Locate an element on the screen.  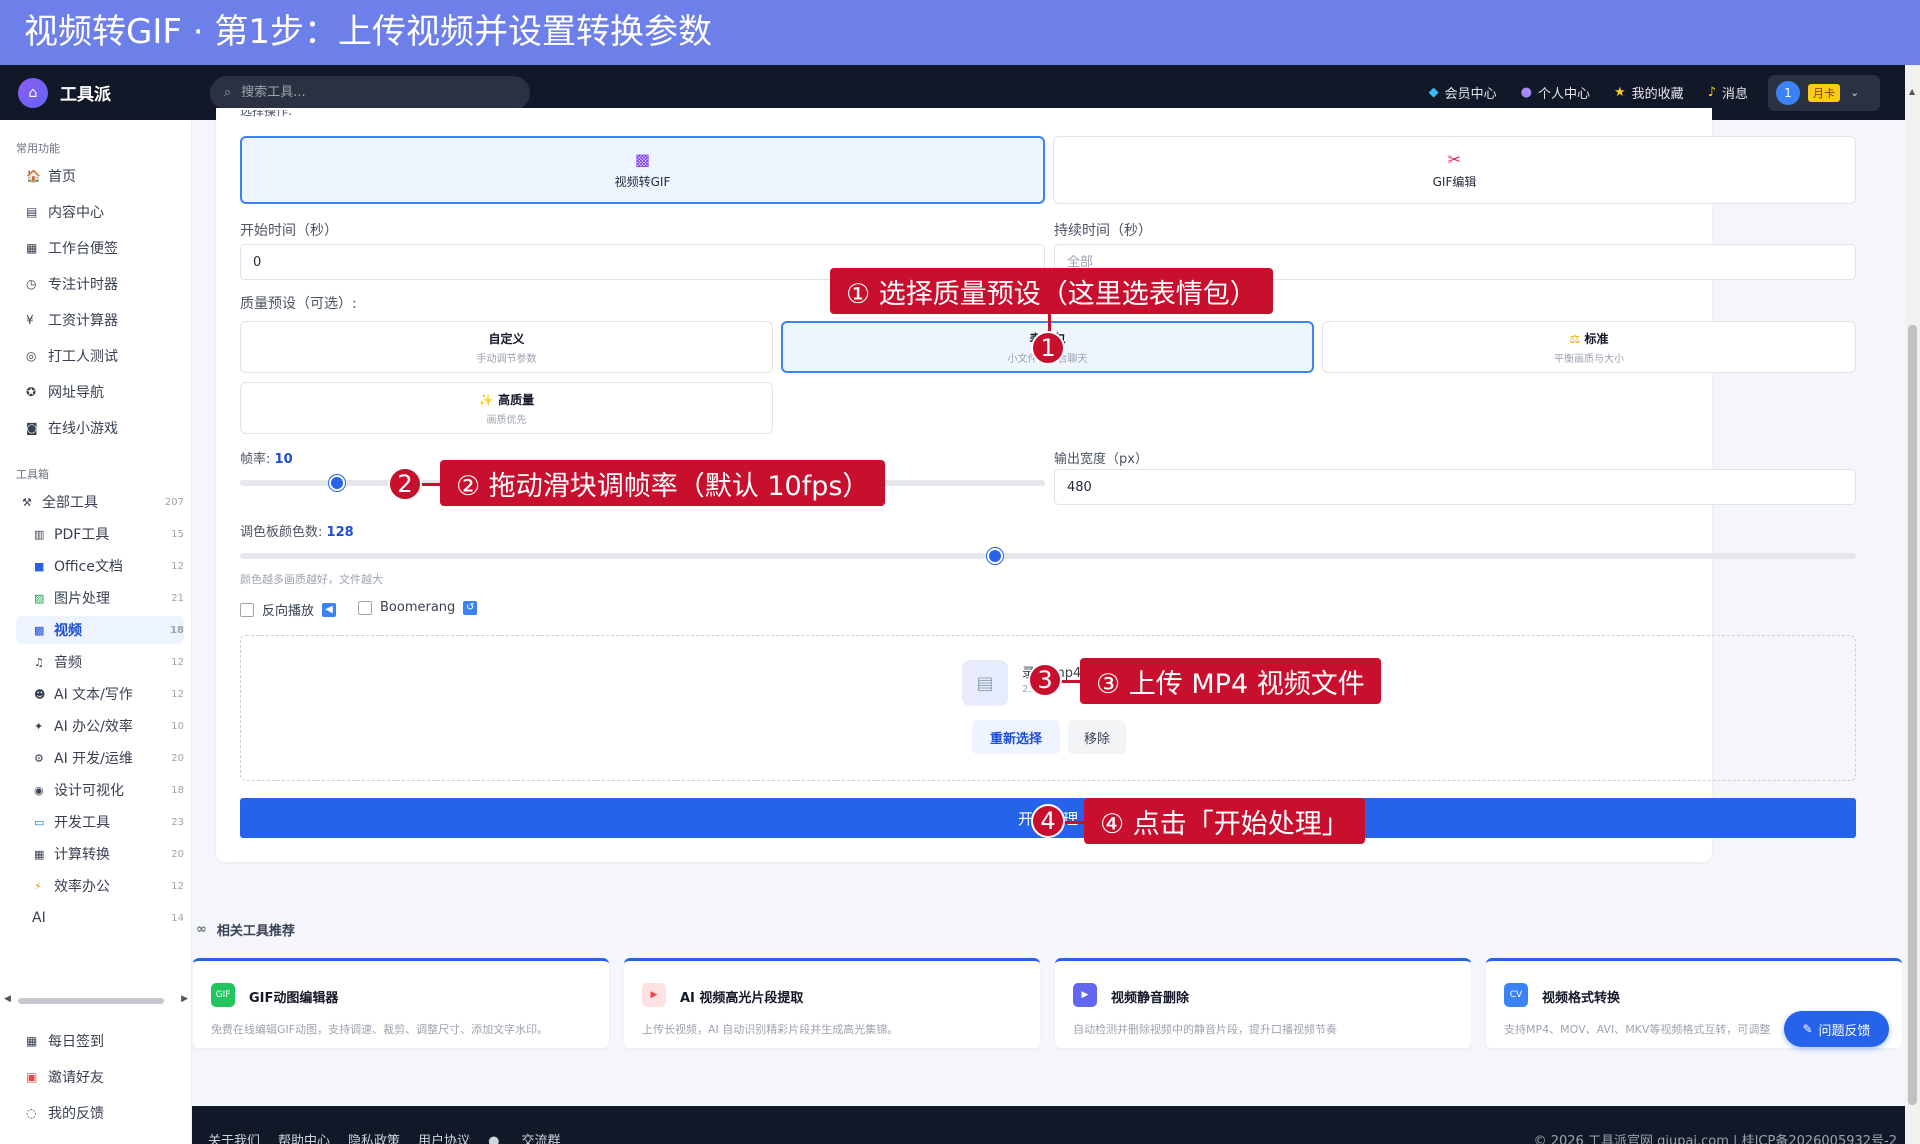
related-tools-title: ∞ 相关工具推荐 is located at coordinates (245, 929).